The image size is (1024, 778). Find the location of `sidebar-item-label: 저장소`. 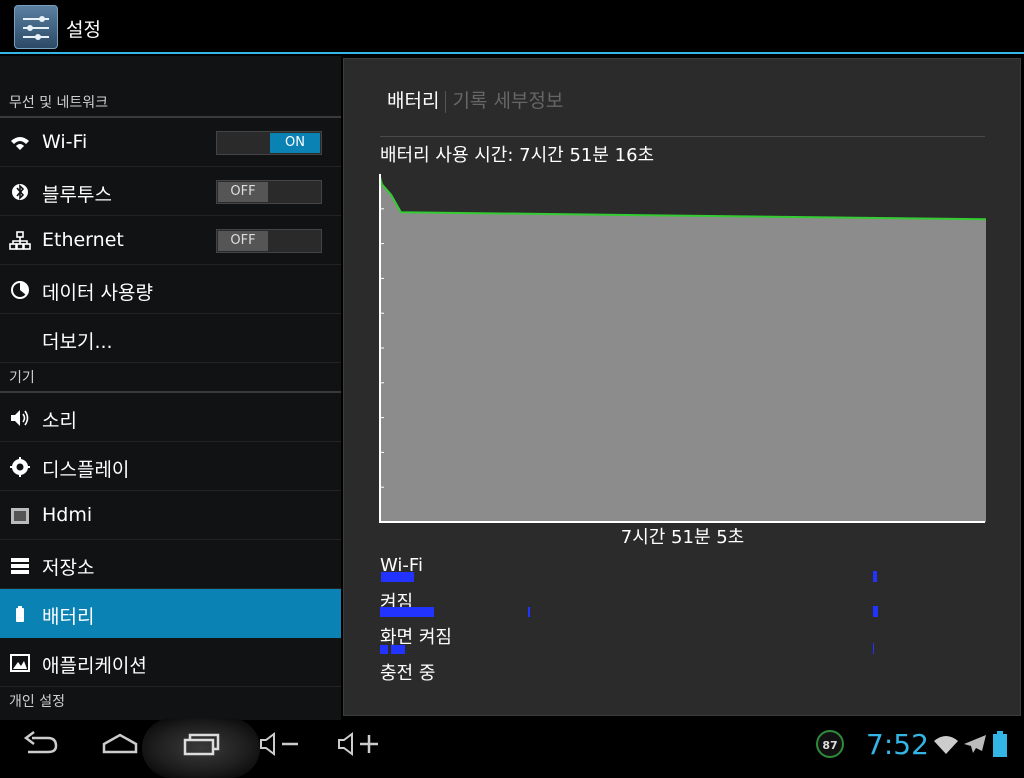

sidebar-item-label: 저장소 is located at coordinates (68, 568).